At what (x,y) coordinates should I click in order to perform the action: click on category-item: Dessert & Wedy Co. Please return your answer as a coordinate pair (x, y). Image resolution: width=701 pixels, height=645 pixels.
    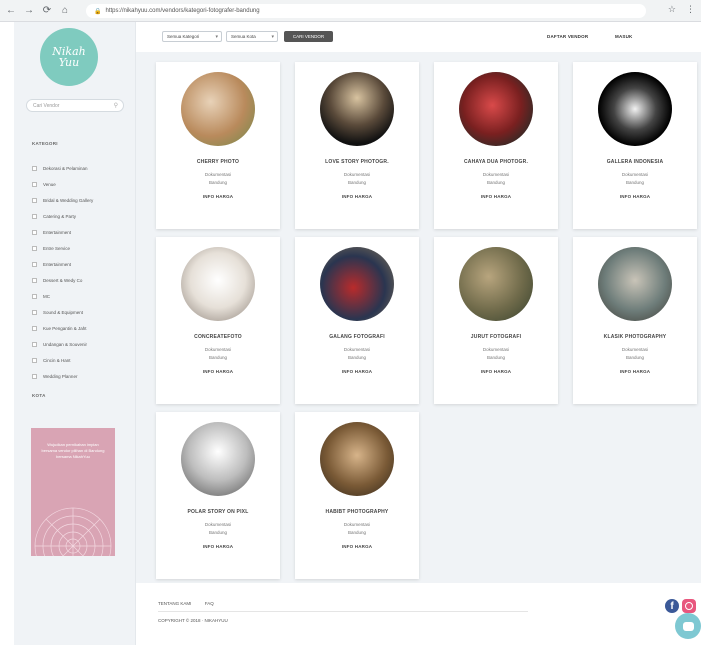
    Looking at the image, I should click on (82, 280).